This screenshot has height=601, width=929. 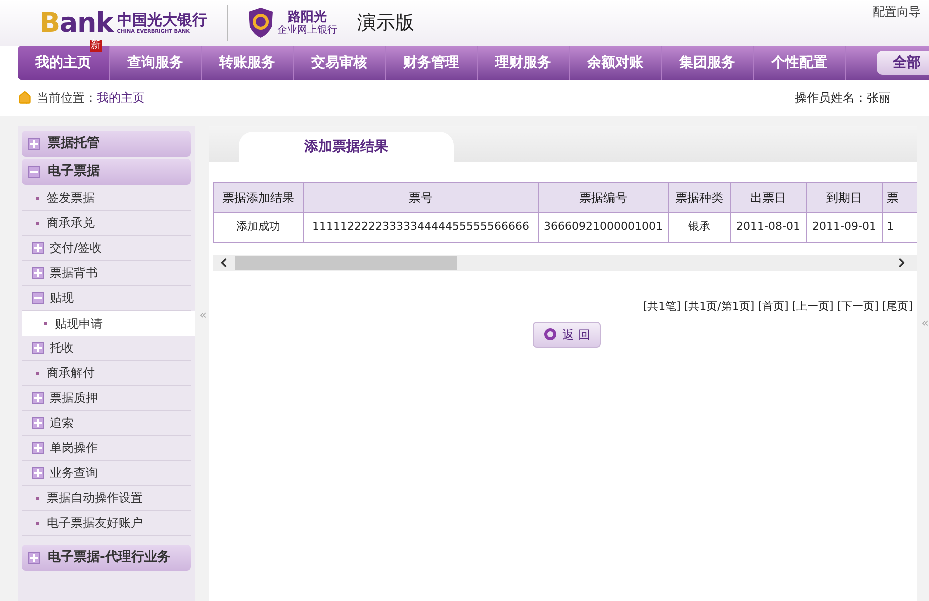 I want to click on sidebar-item: 托收, so click(x=106, y=348).